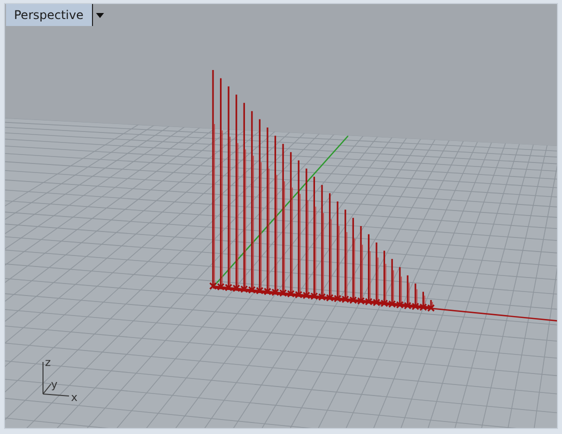 The height and width of the screenshot is (434, 562). I want to click on axis-label: z, so click(48, 362).